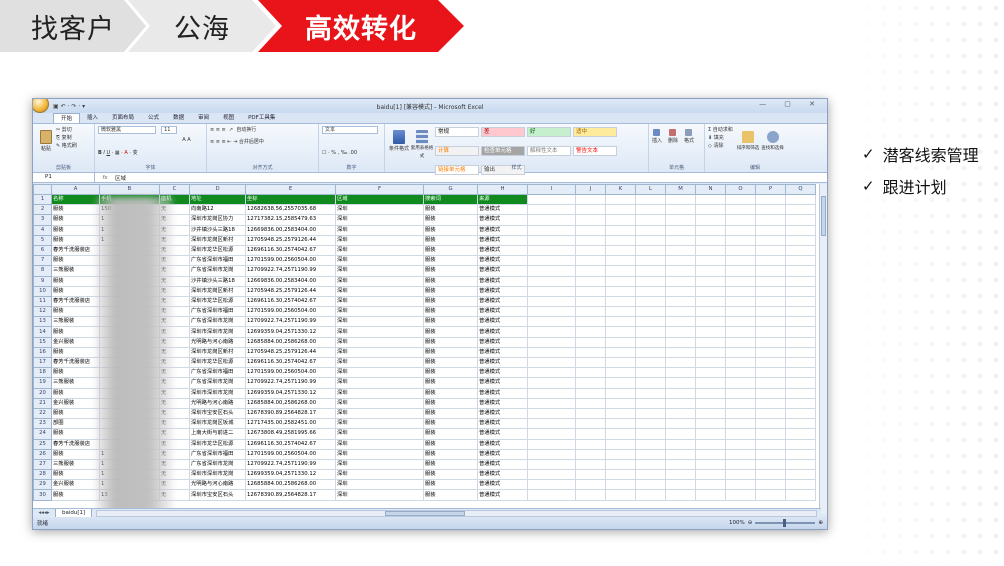  I want to click on ribbon-tab: 开始, so click(67, 118).